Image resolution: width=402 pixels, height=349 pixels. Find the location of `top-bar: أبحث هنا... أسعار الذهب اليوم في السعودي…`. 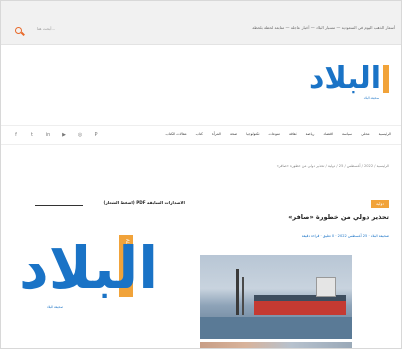

top-bar: أبحث هنا... أسعار الذهب اليوم في السعودي… is located at coordinates (201, 23).